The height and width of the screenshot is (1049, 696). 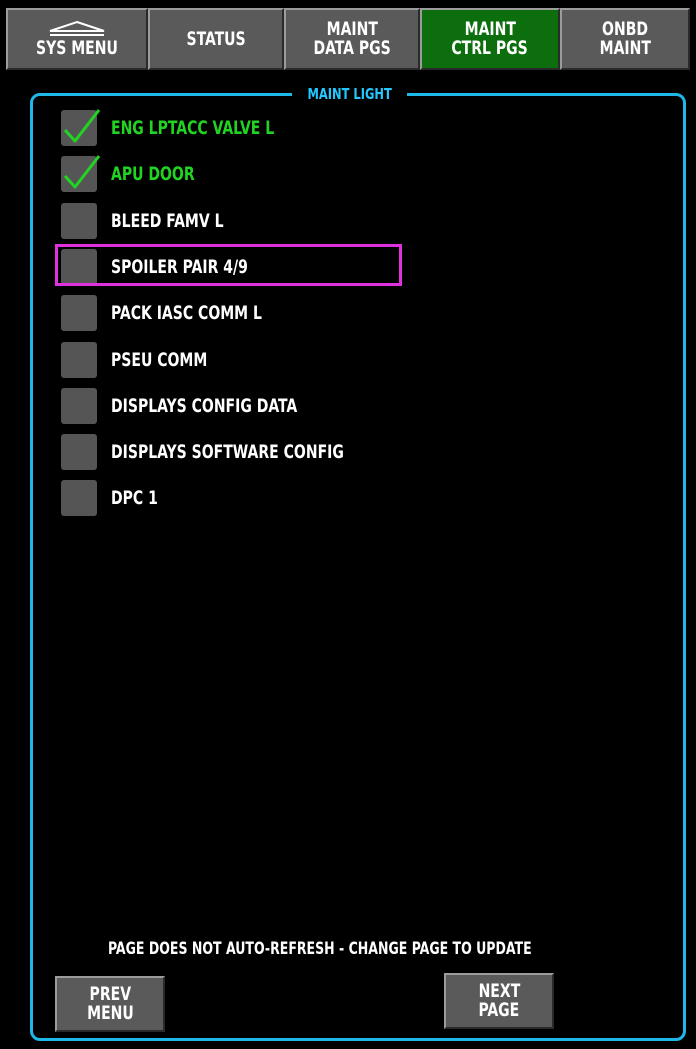 I want to click on prev-menu-line2: MENU, so click(x=110, y=1013).